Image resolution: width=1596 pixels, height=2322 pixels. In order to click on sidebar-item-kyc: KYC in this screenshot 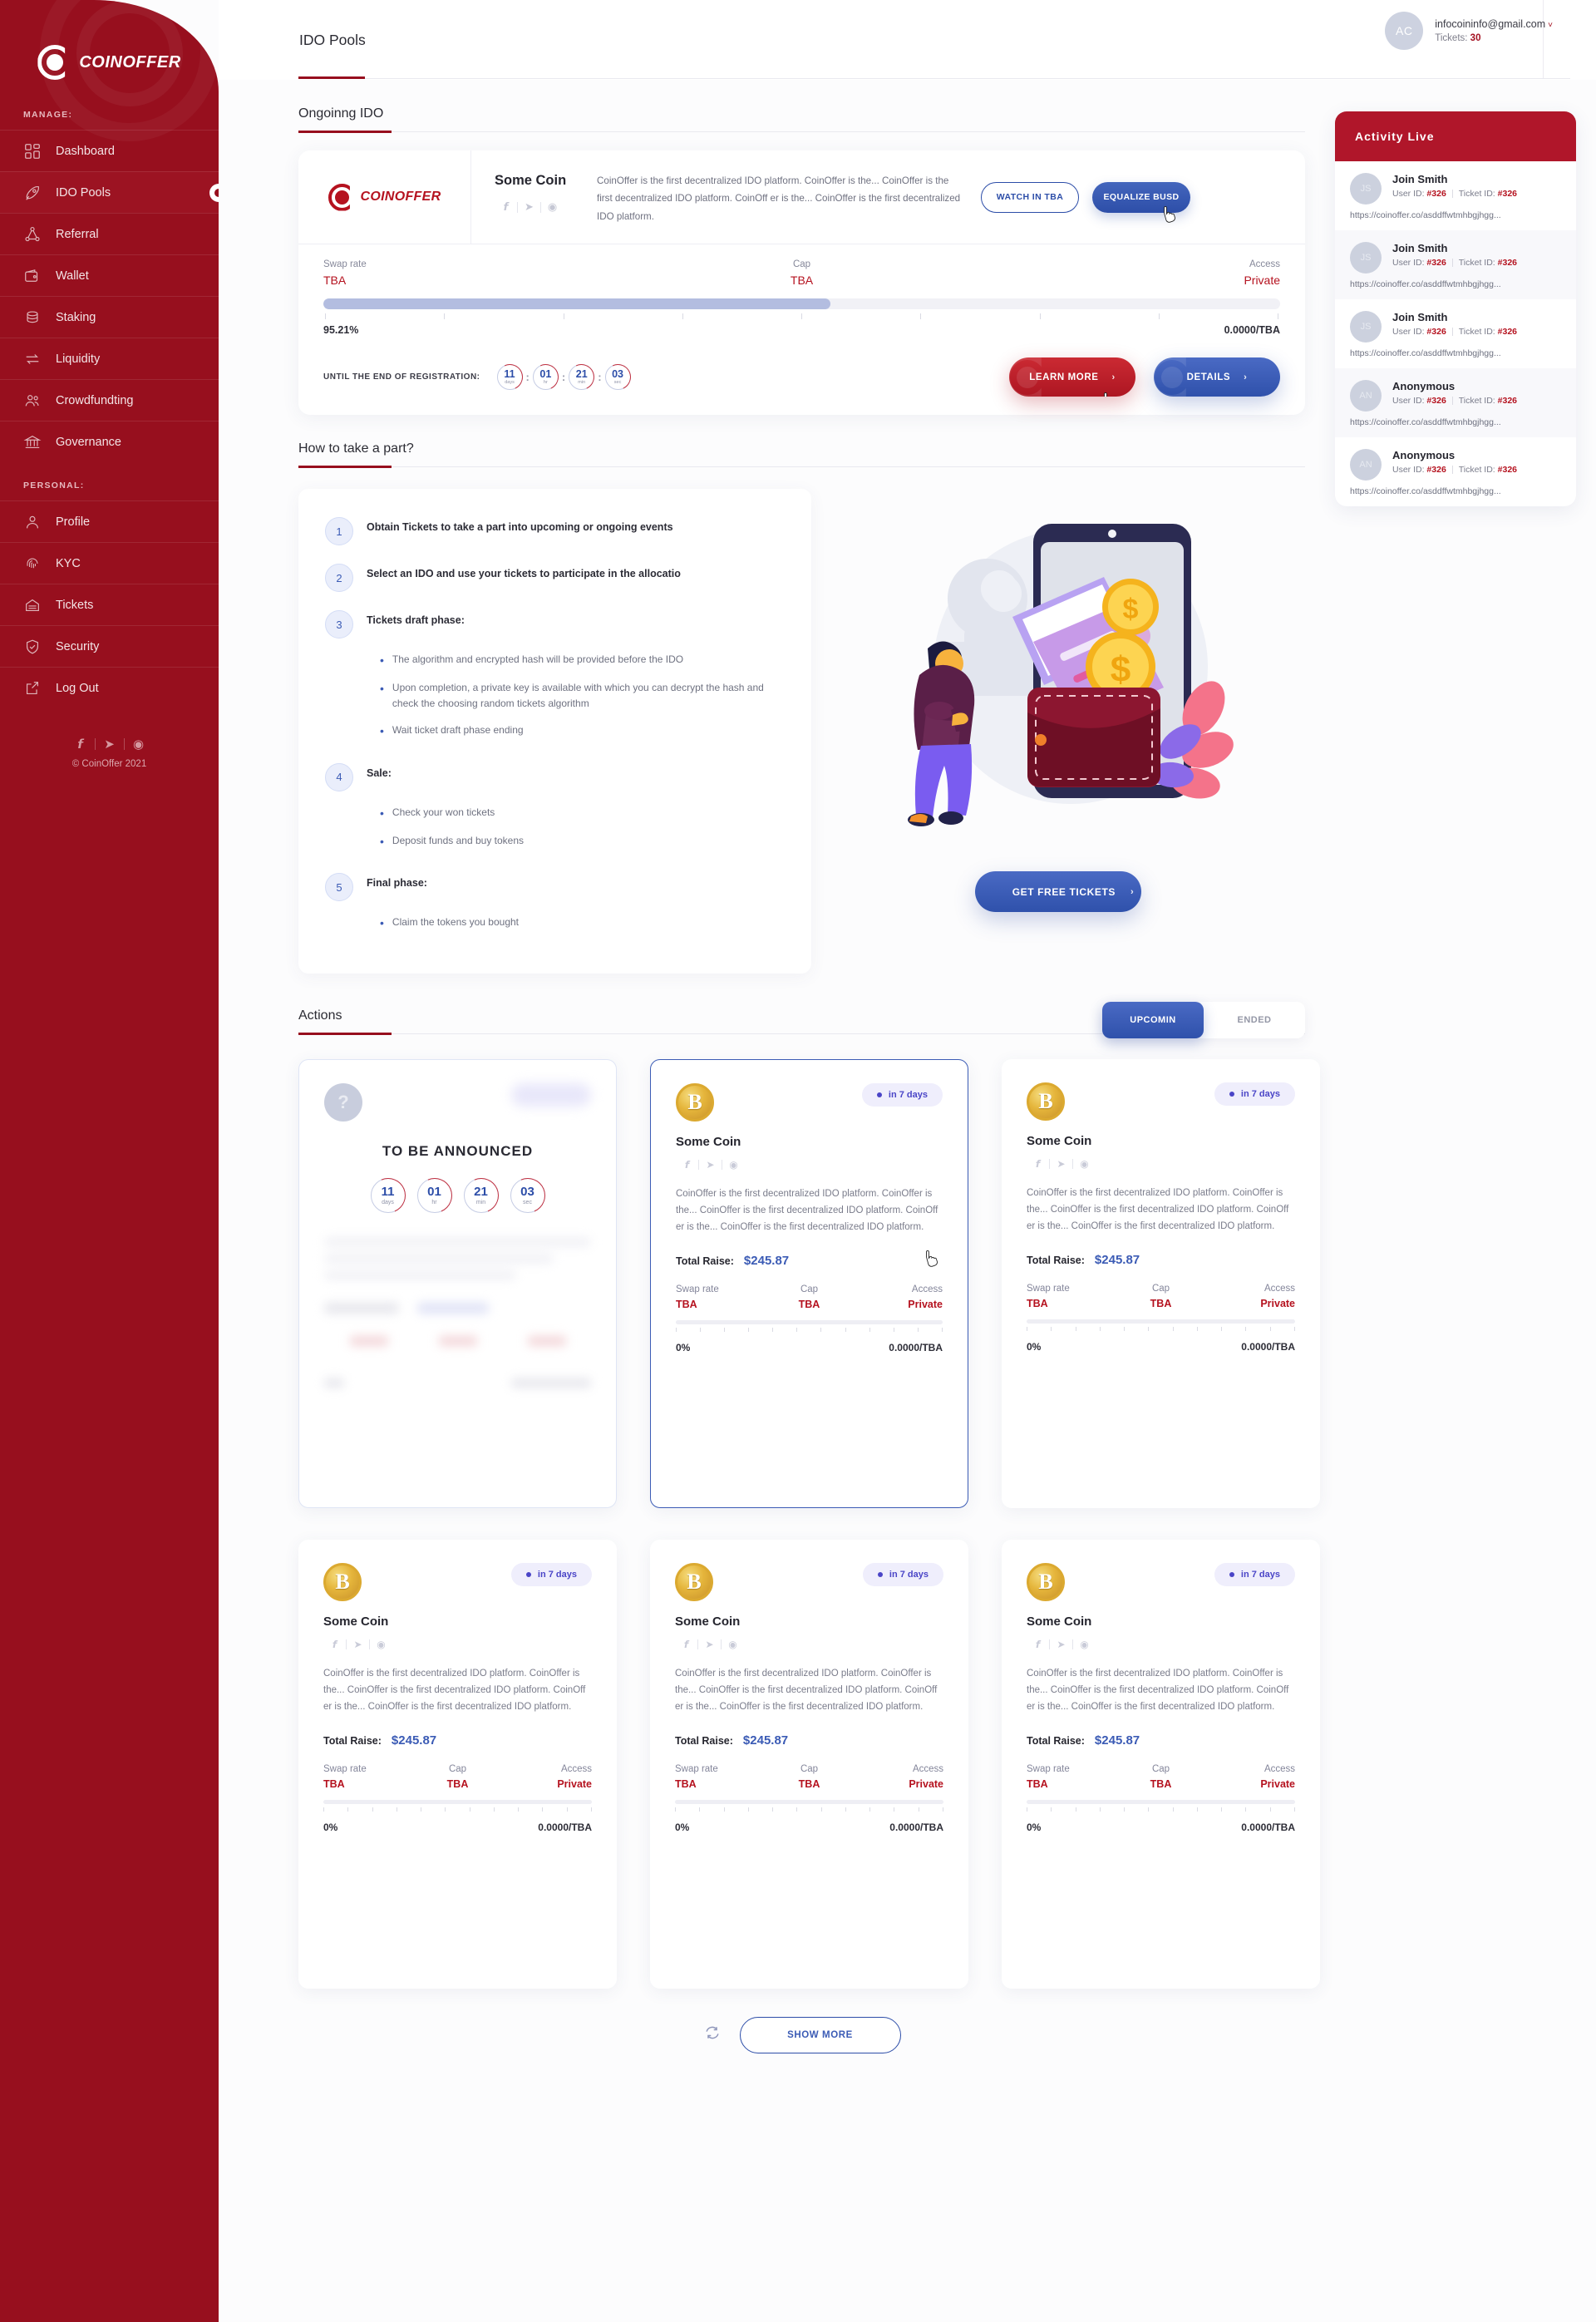, I will do `click(109, 563)`.